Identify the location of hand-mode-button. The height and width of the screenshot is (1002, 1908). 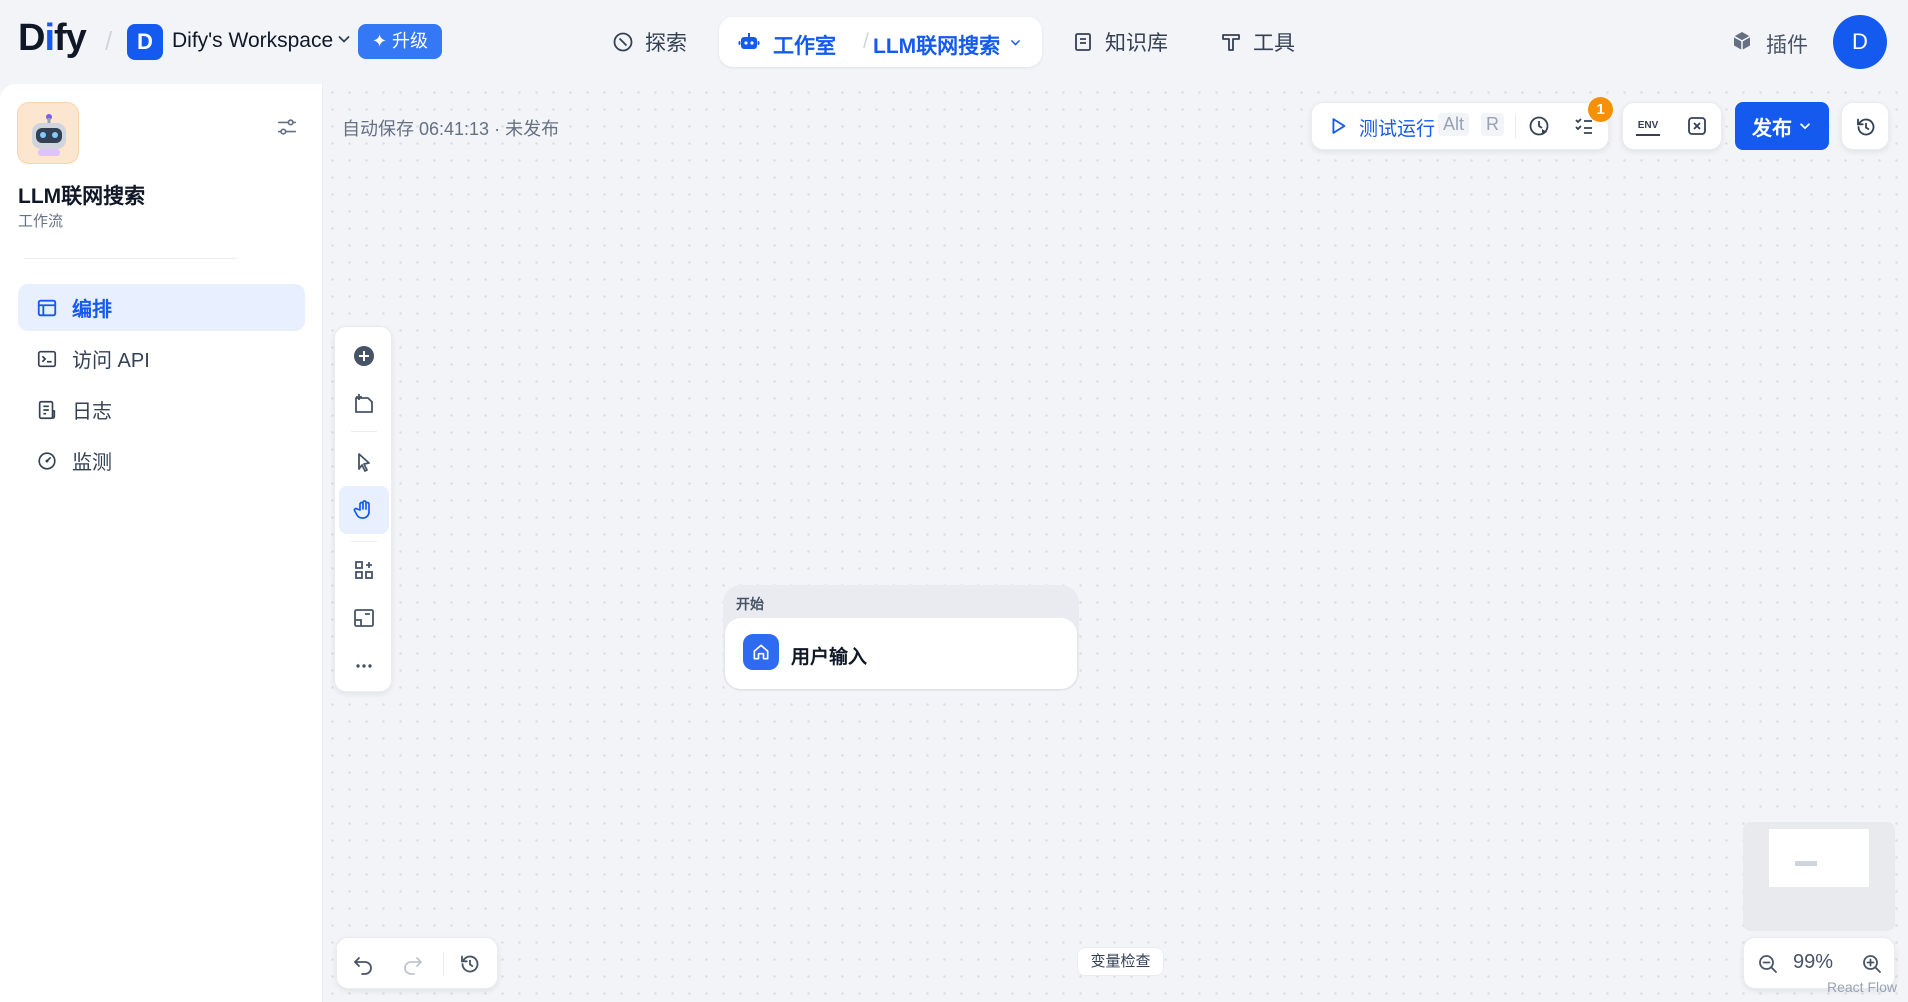
(364, 510).